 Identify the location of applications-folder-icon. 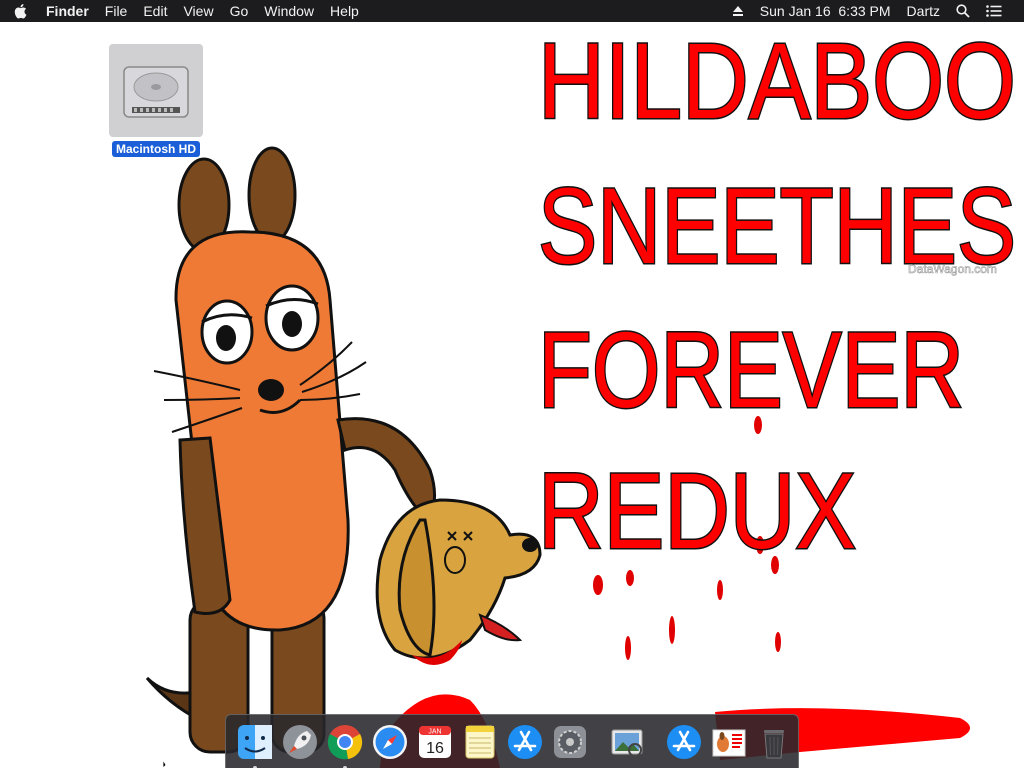
(683, 741).